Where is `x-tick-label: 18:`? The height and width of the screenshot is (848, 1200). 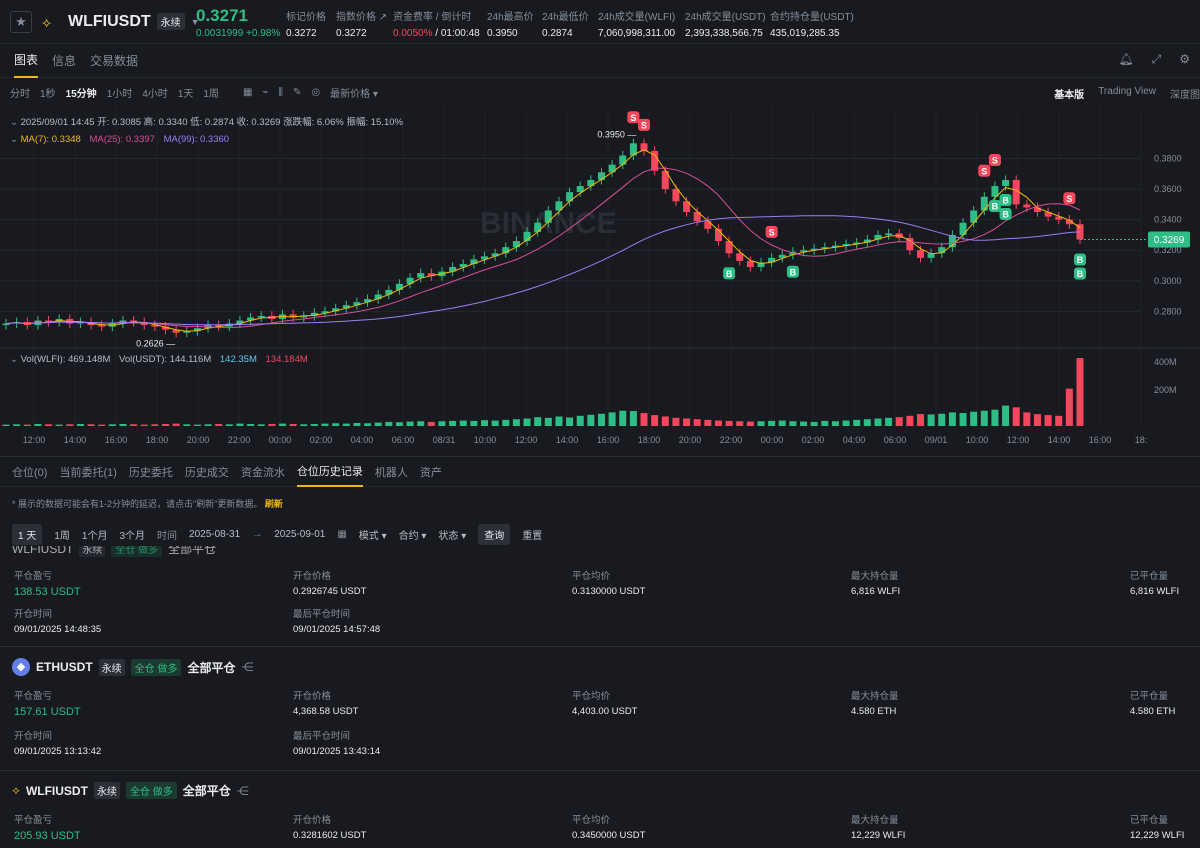 x-tick-label: 18: is located at coordinates (1141, 440).